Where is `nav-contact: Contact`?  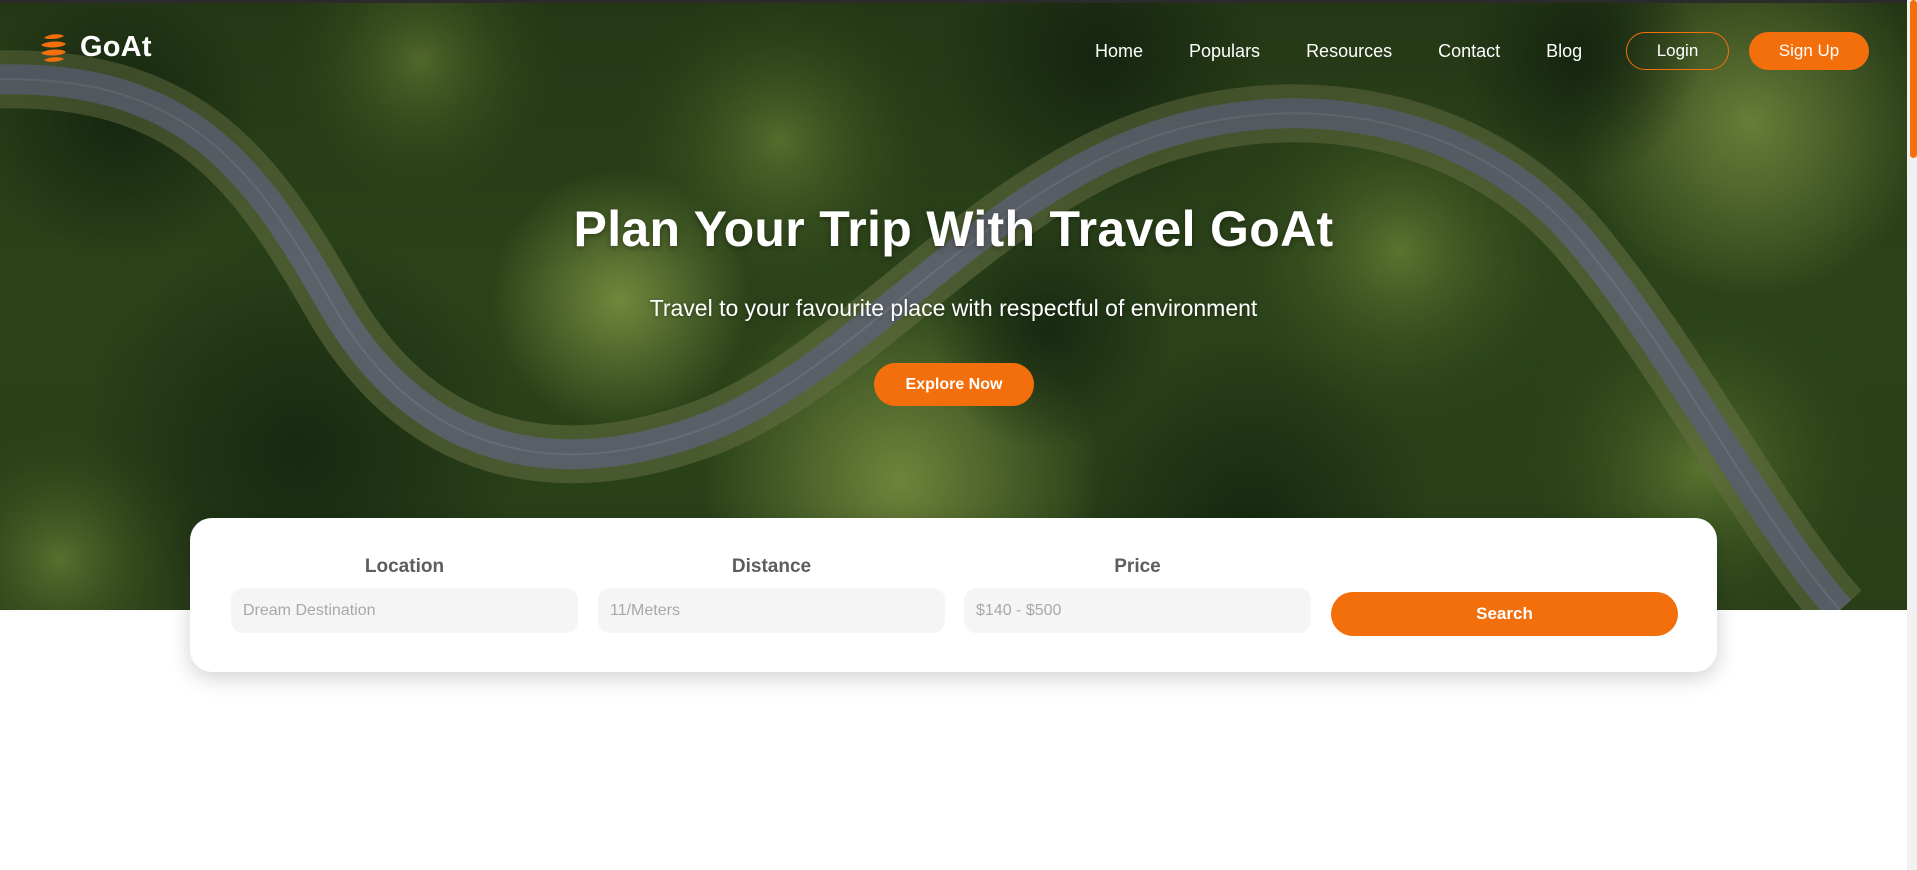 nav-contact: Contact is located at coordinates (1469, 51).